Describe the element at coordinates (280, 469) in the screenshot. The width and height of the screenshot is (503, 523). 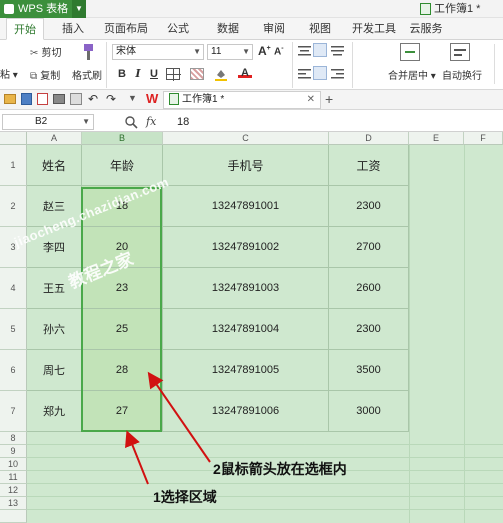
I see `annotation-cursor-label: 2鼠标箭头放在选框内` at that location.